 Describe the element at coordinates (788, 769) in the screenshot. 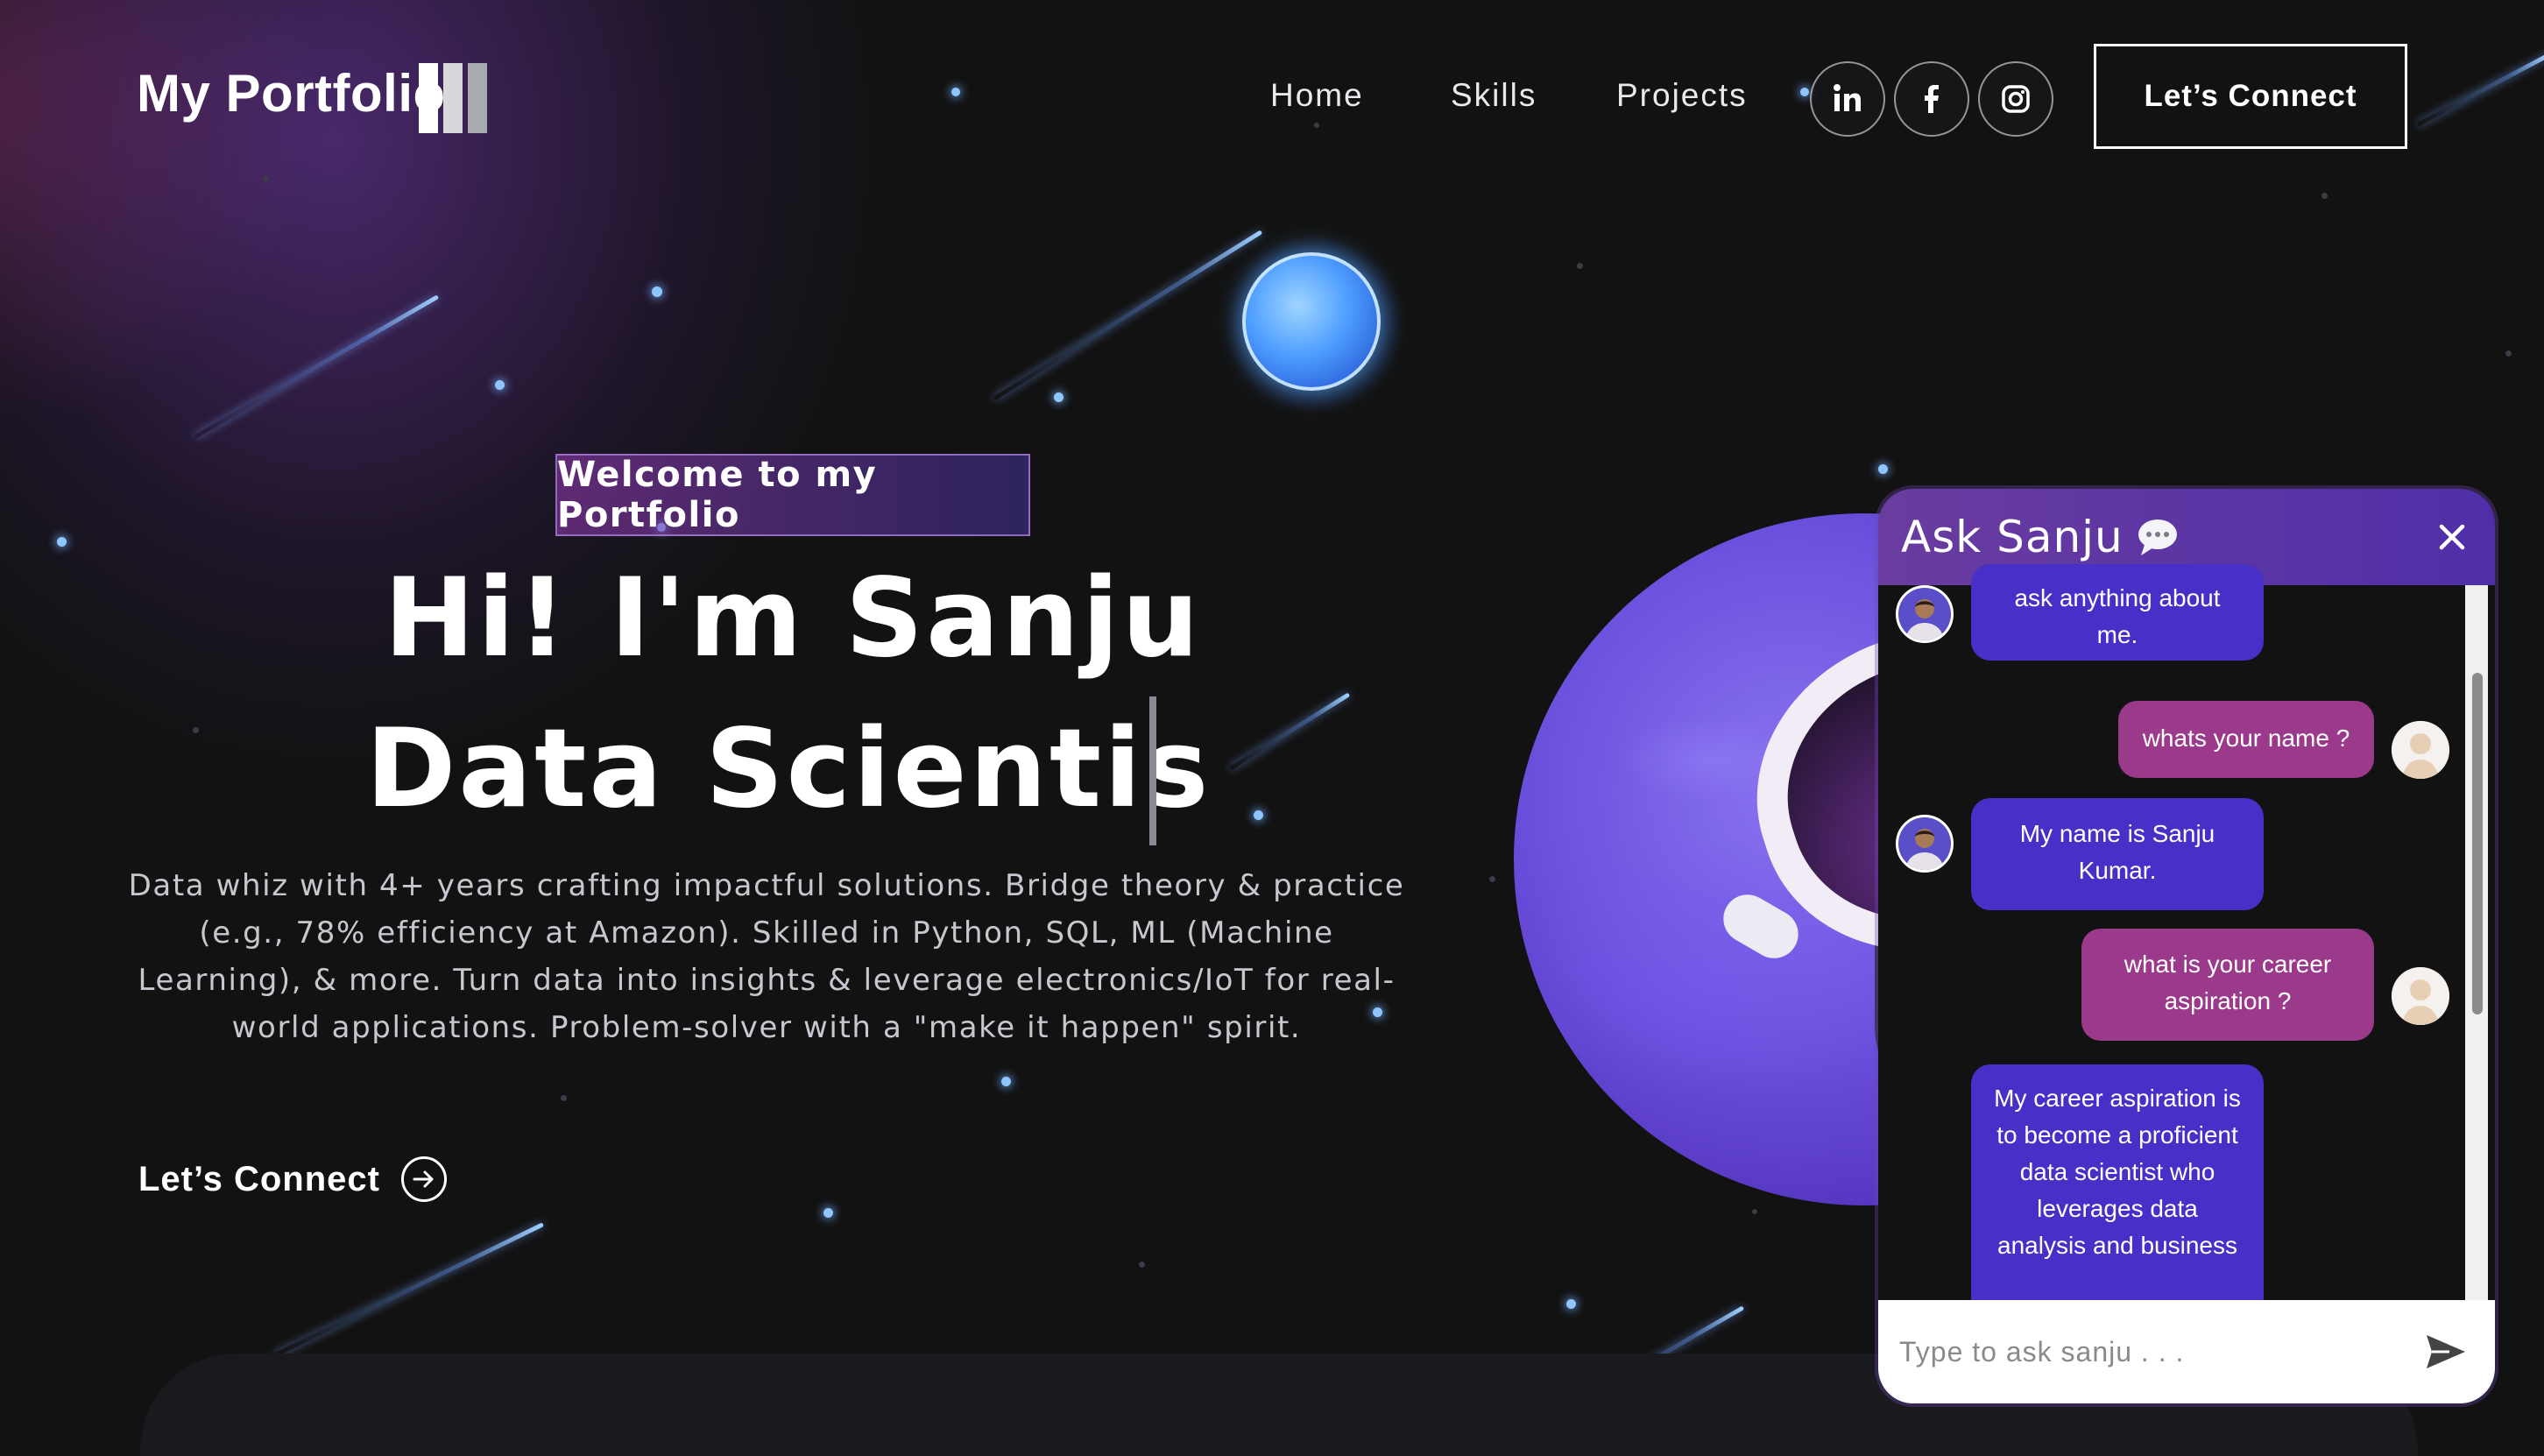

I see `hero-typed-role: Data Scientis` at that location.